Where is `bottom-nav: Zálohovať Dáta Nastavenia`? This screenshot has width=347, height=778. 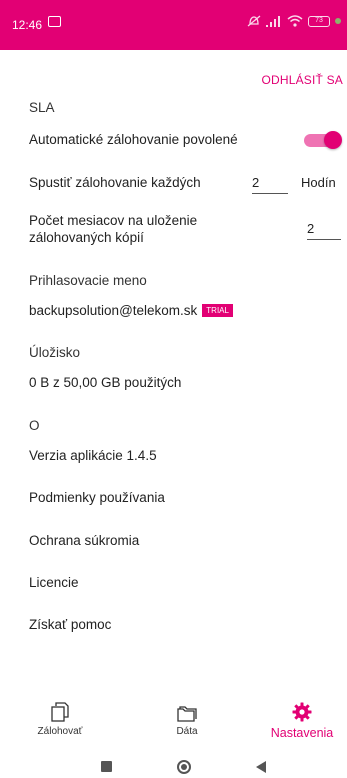 bottom-nav: Zálohovať Dáta Nastavenia is located at coordinates (173, 725).